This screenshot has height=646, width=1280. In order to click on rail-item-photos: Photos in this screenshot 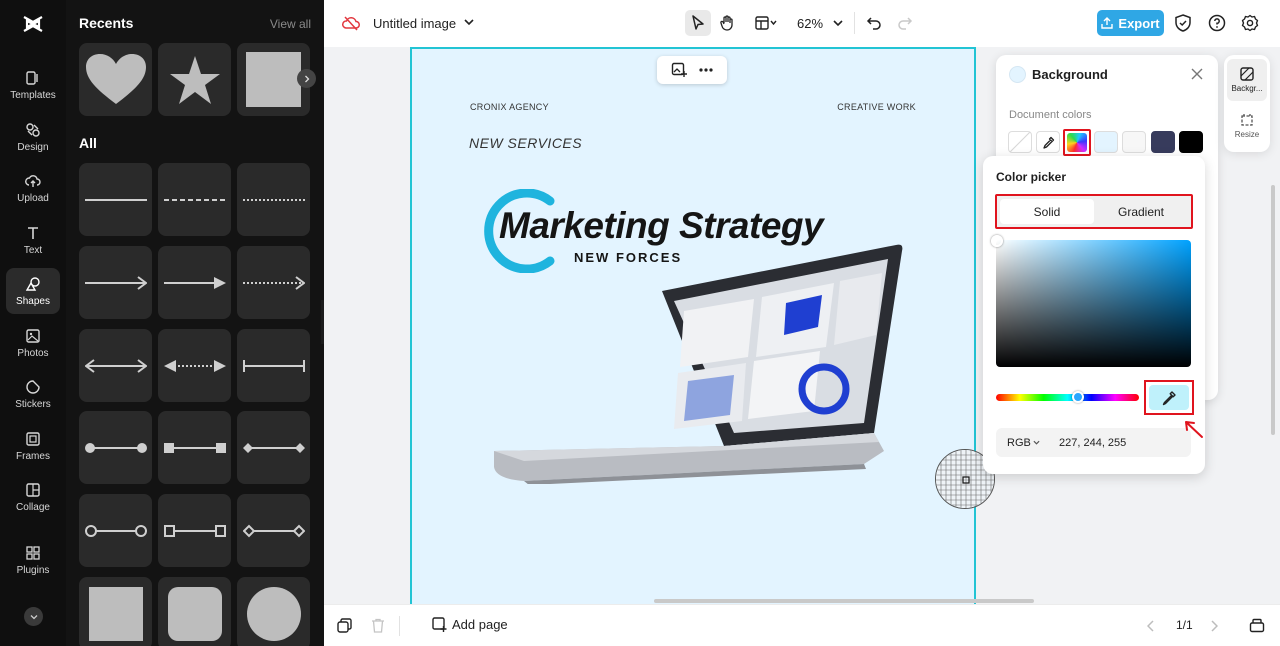, I will do `click(33, 343)`.